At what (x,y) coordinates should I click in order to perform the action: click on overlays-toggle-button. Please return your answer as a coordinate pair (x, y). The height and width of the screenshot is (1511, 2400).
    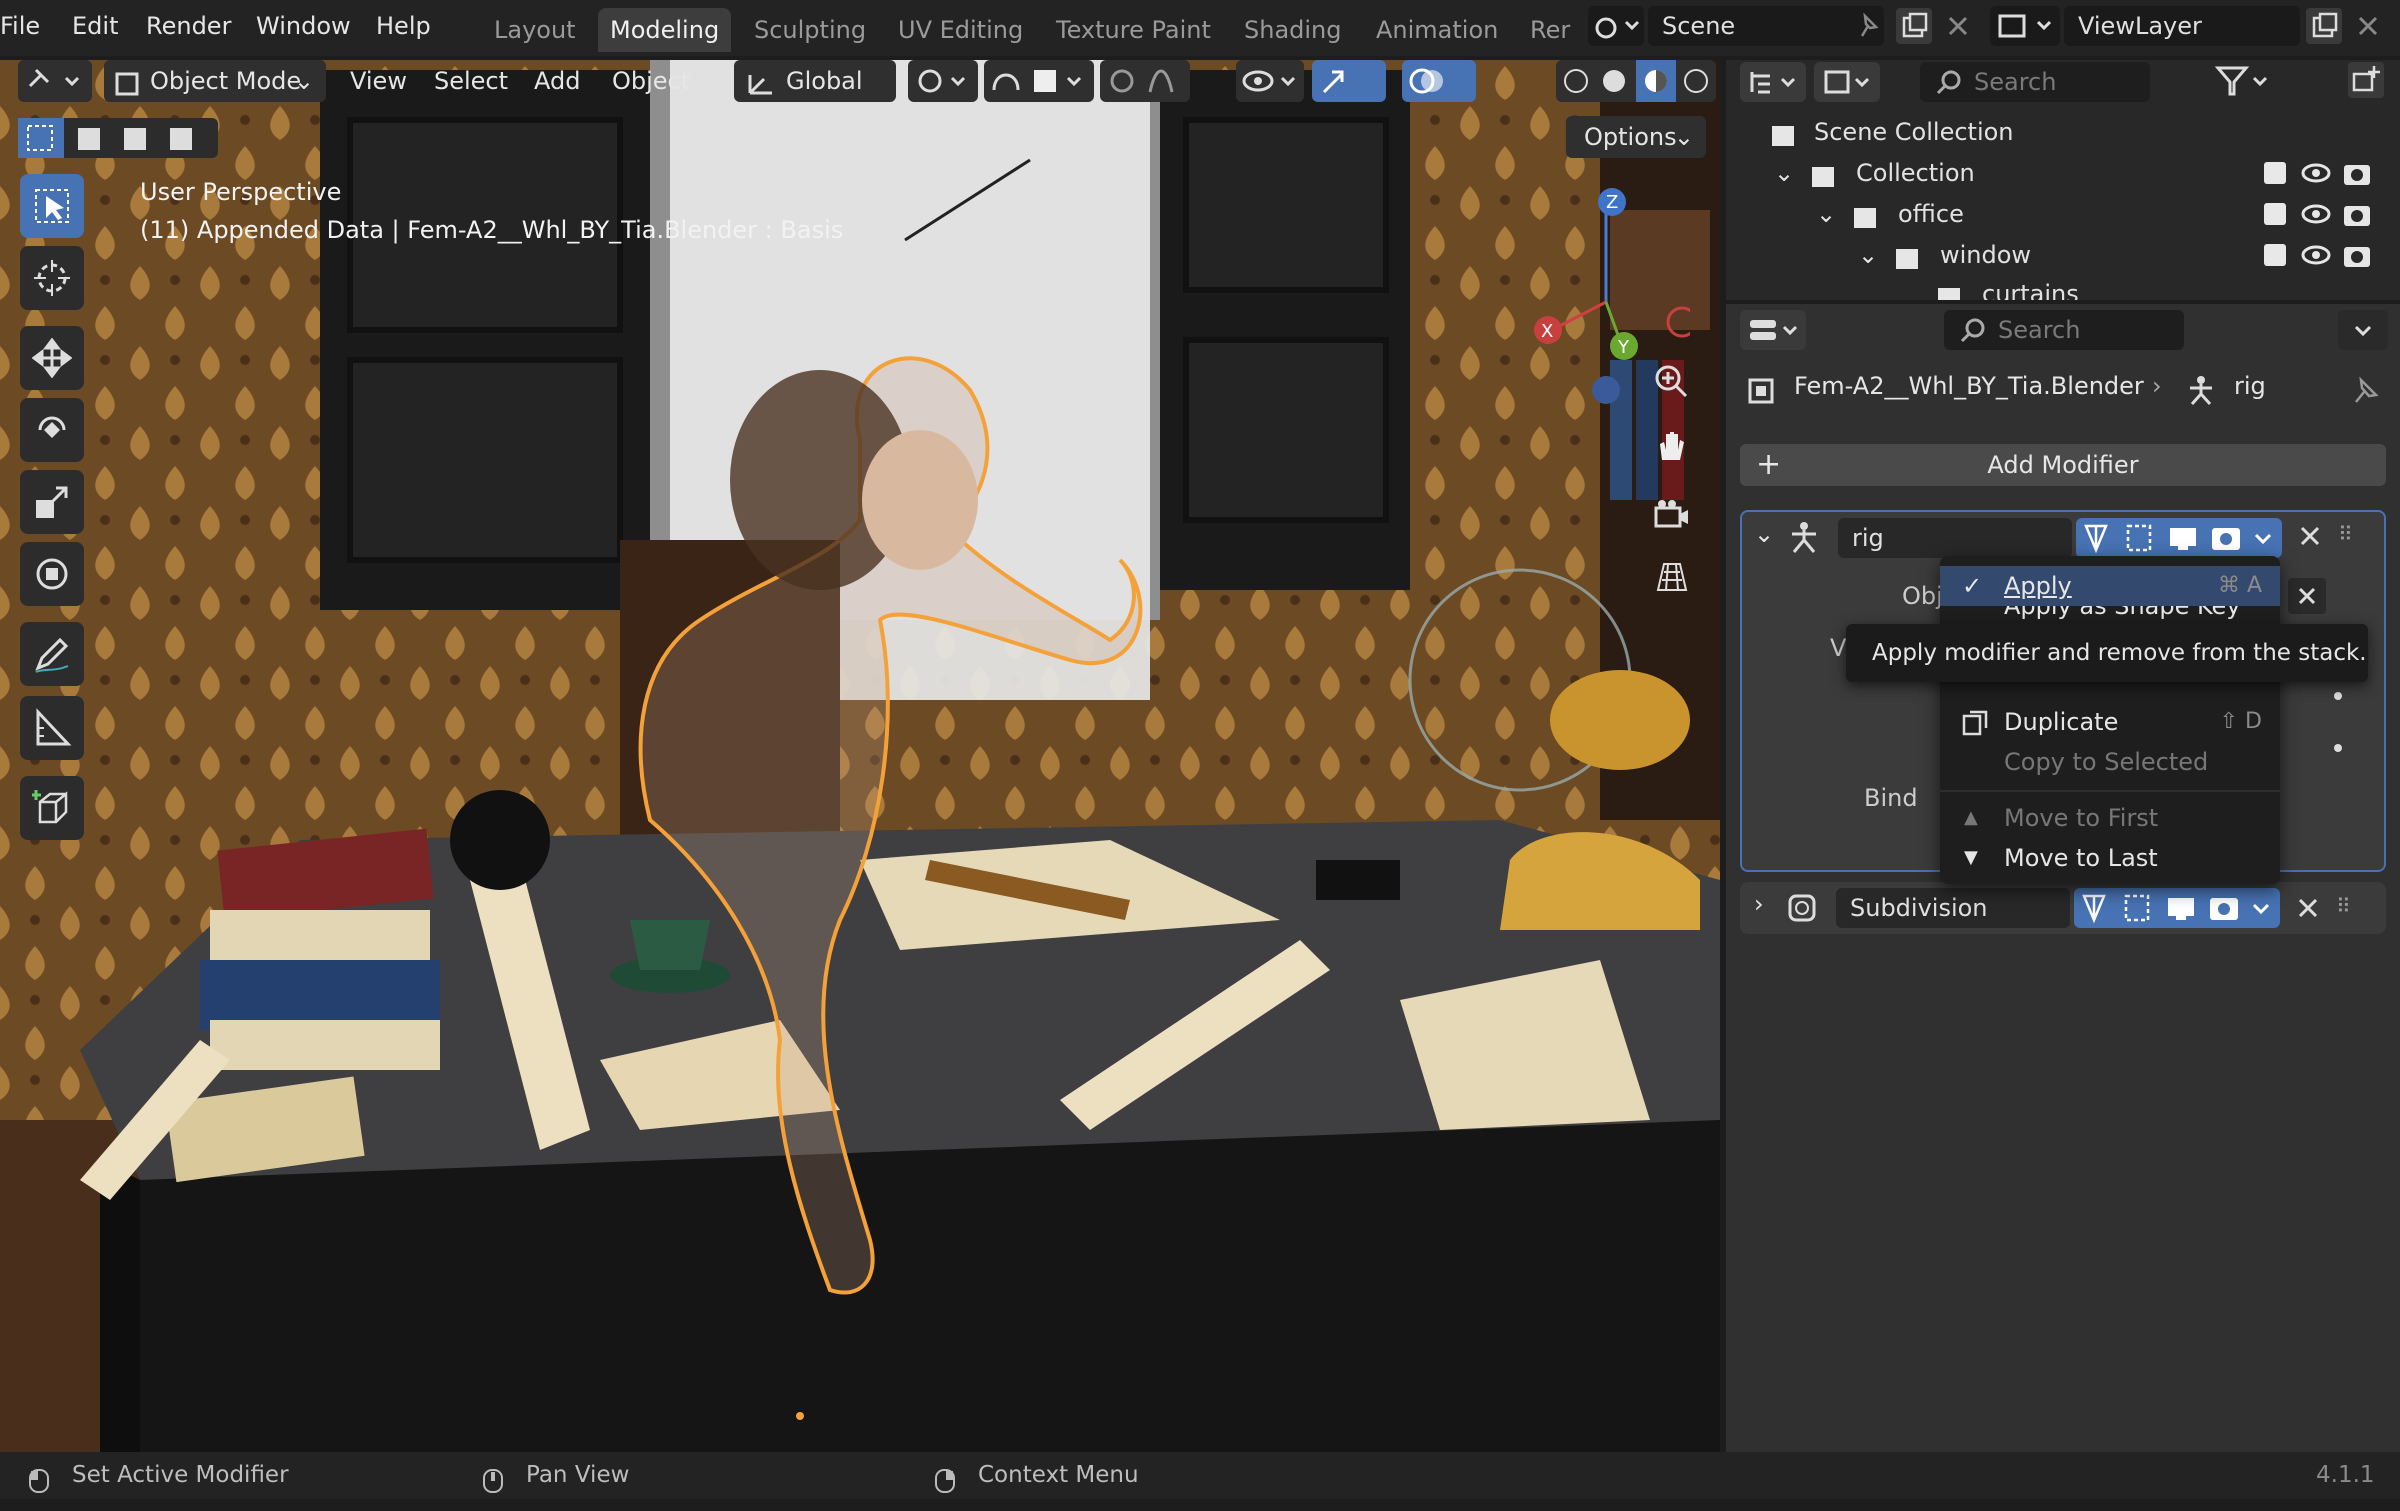
    Looking at the image, I should click on (1439, 81).